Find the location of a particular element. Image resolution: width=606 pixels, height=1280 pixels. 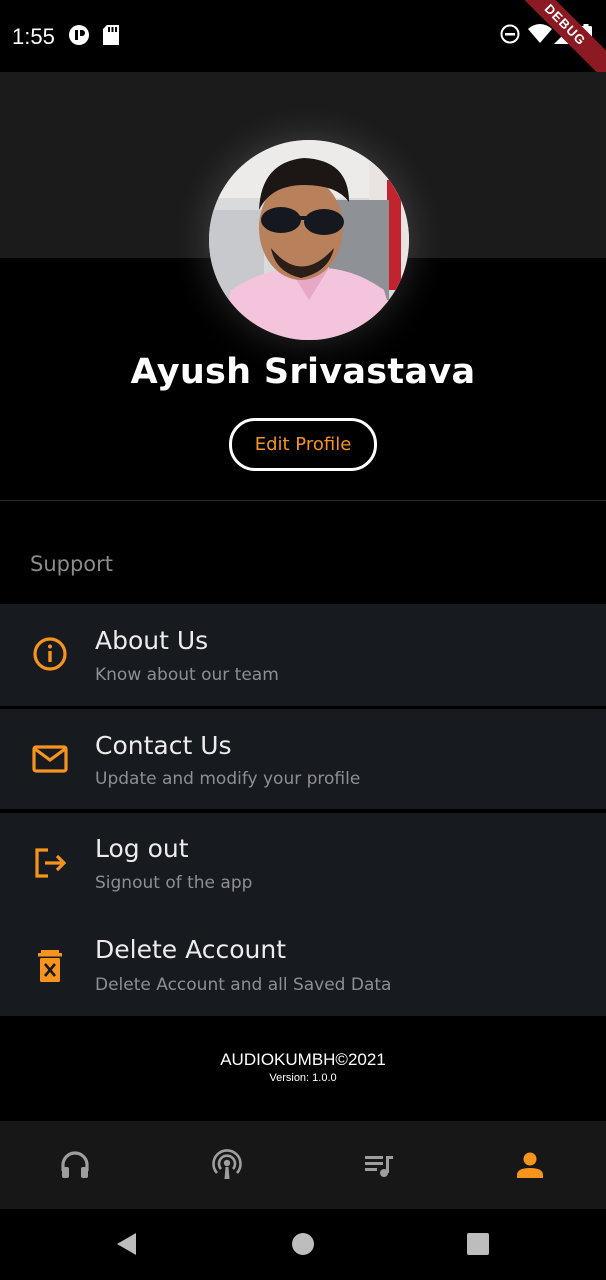

home-icon is located at coordinates (303, 1244).